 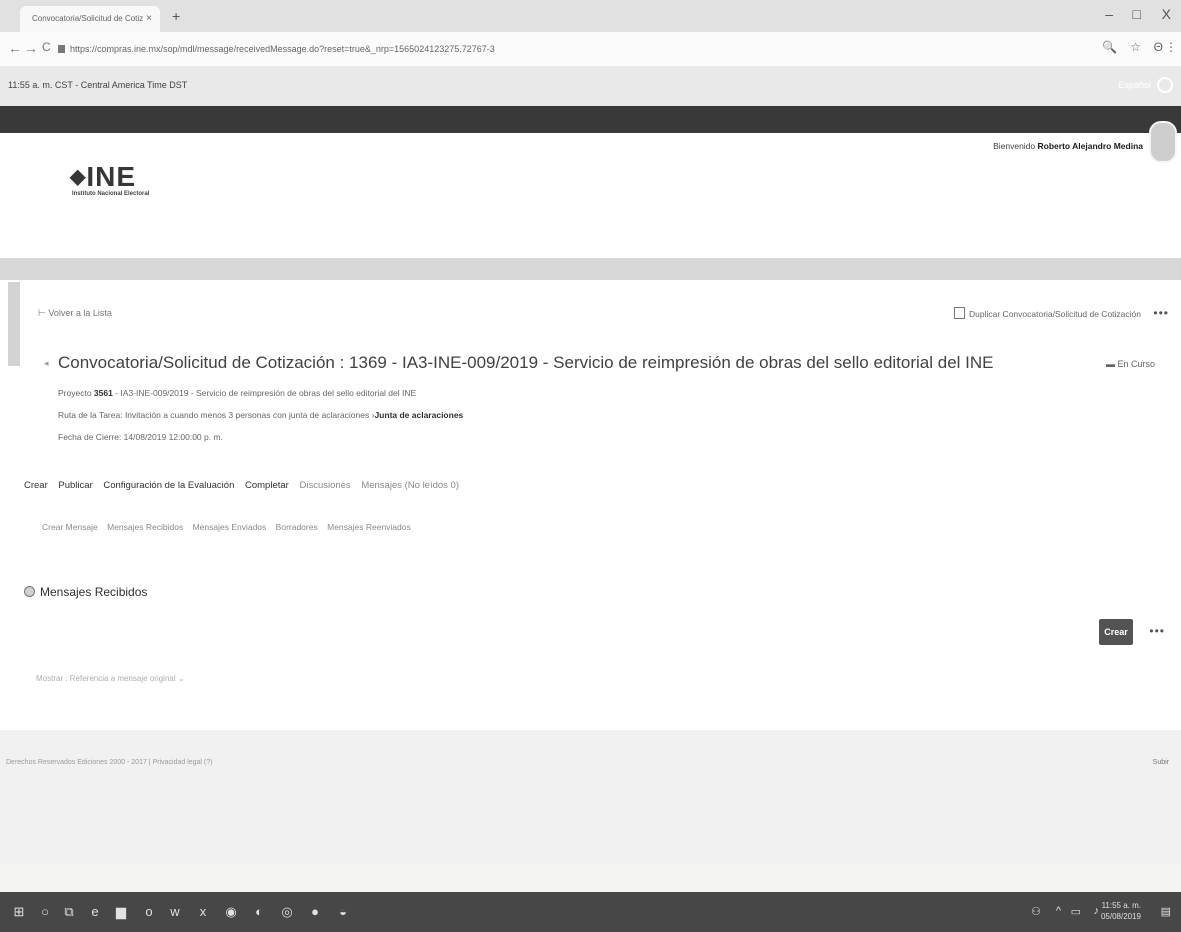 What do you see at coordinates (176, 16) in the screenshot?
I see `new-tab-button: +` at bounding box center [176, 16].